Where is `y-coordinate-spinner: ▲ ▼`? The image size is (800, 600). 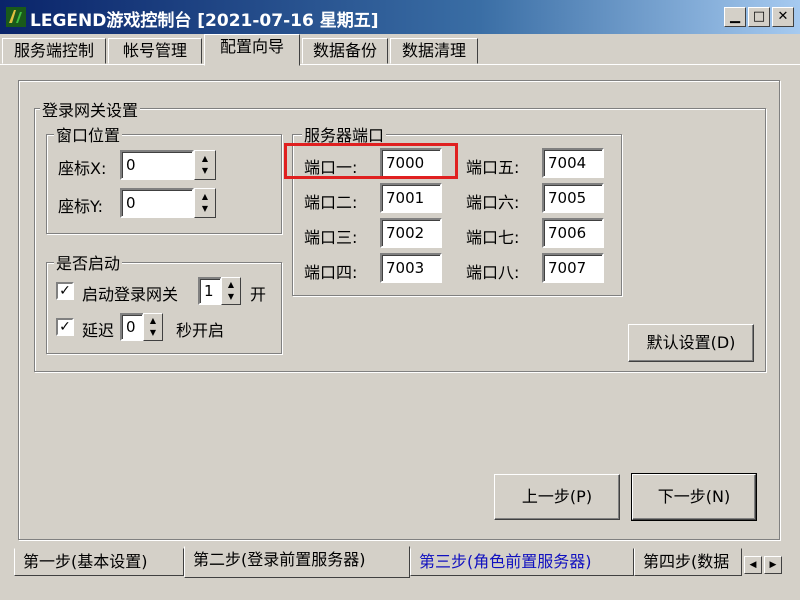
y-coordinate-spinner: ▲ ▼ is located at coordinates (205, 203).